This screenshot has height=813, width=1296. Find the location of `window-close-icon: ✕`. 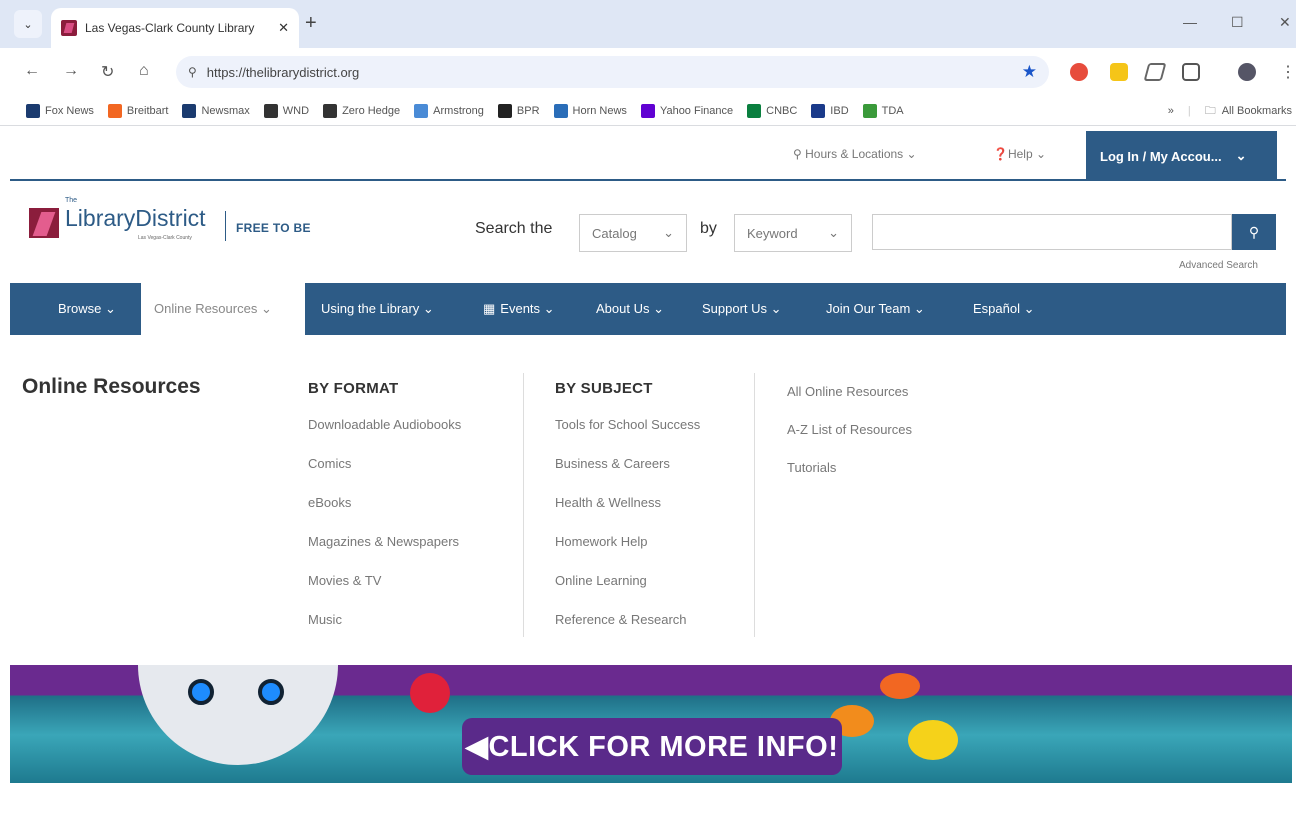

window-close-icon: ✕ is located at coordinates (1285, 22).